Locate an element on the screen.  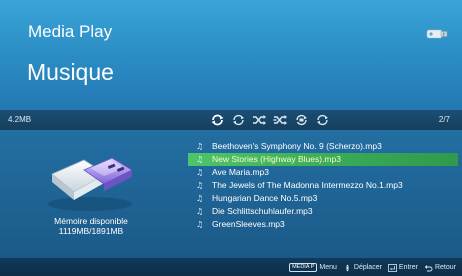
memory-values: 1119MB/1891MB is located at coordinates (91, 231).